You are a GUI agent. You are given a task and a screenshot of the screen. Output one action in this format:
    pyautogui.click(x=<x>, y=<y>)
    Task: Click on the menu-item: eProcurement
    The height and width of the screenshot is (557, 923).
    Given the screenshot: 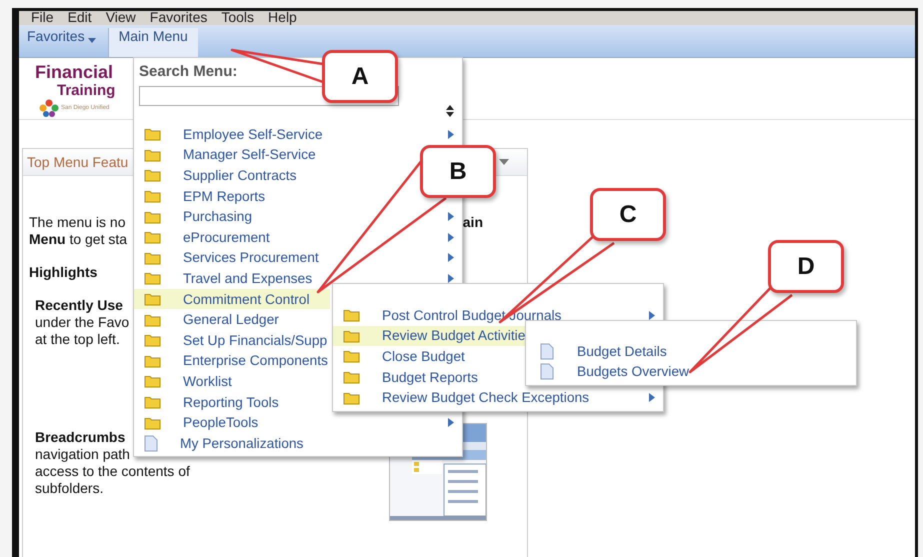 What is the action you would take?
    pyautogui.click(x=298, y=237)
    